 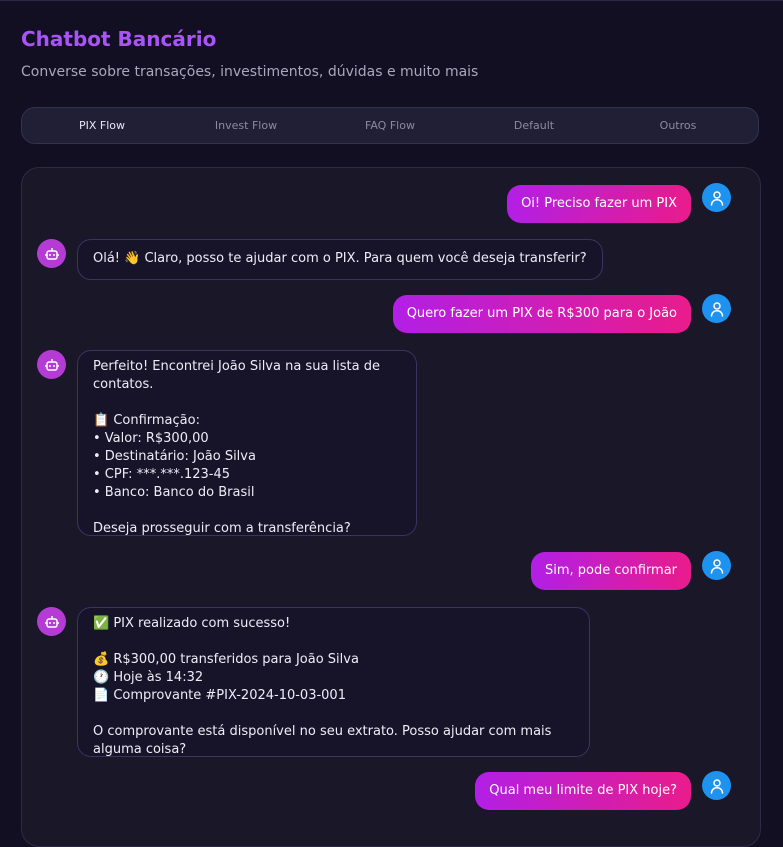 I want to click on tab-outros: Outros, so click(x=678, y=125).